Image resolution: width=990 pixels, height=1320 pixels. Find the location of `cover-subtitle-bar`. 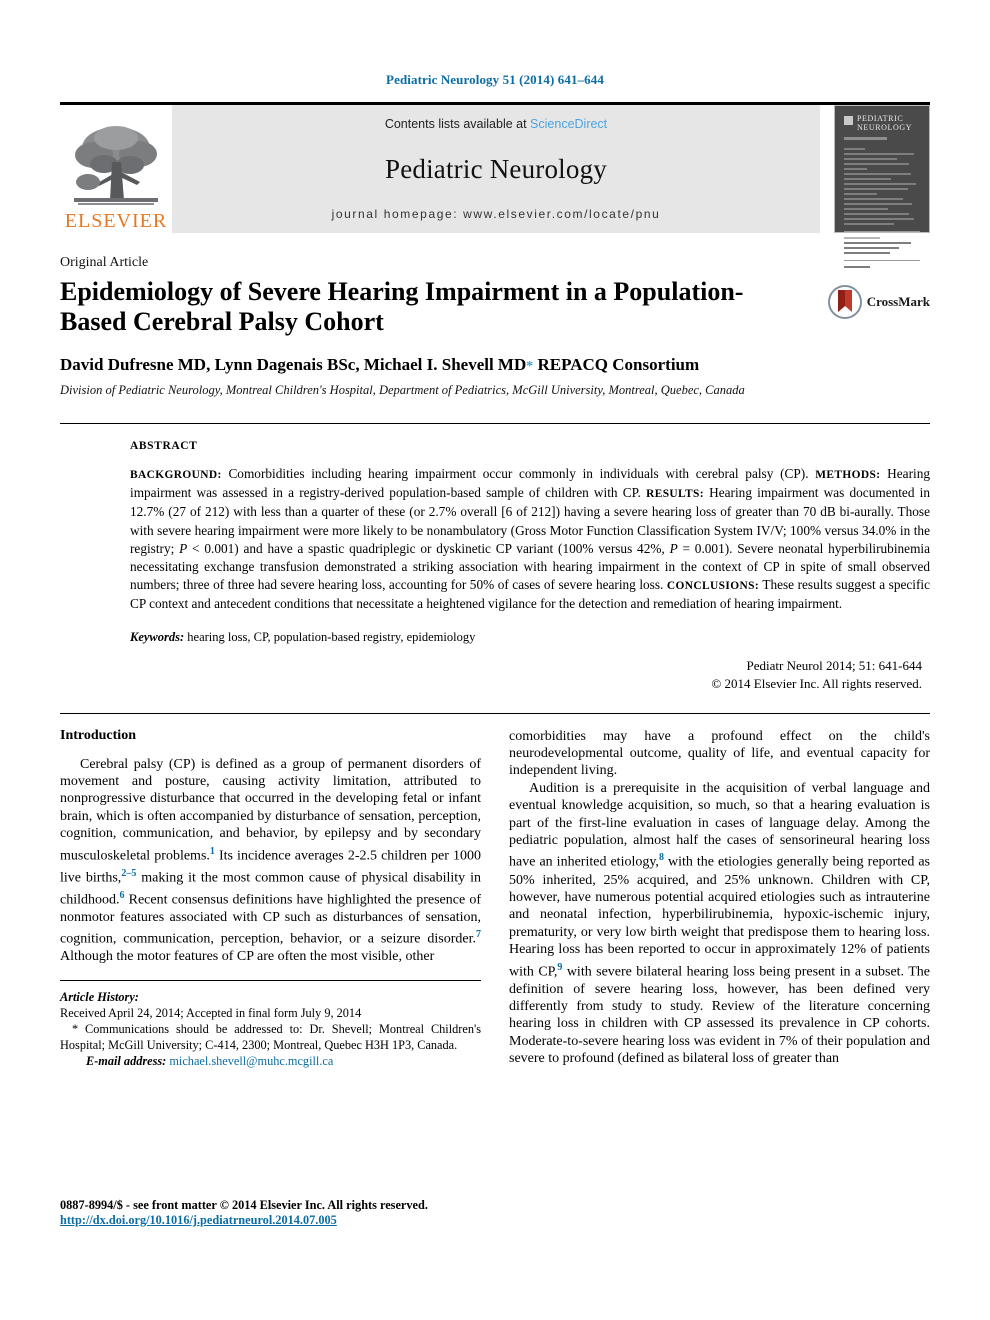

cover-subtitle-bar is located at coordinates (865, 138).